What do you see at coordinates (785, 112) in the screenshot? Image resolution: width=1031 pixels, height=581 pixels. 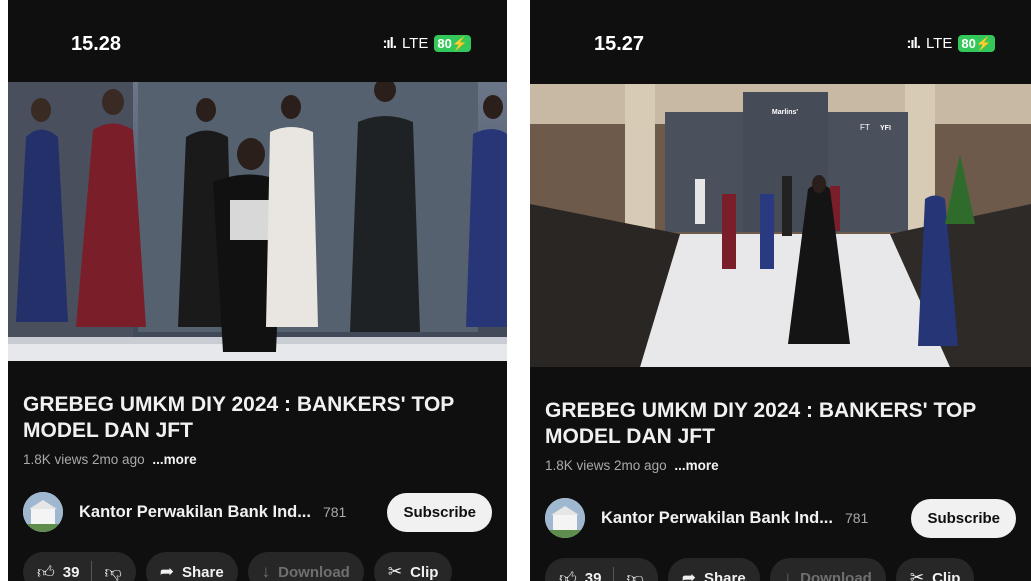 I see `backdrop-text-marlins: Marlins'` at bounding box center [785, 112].